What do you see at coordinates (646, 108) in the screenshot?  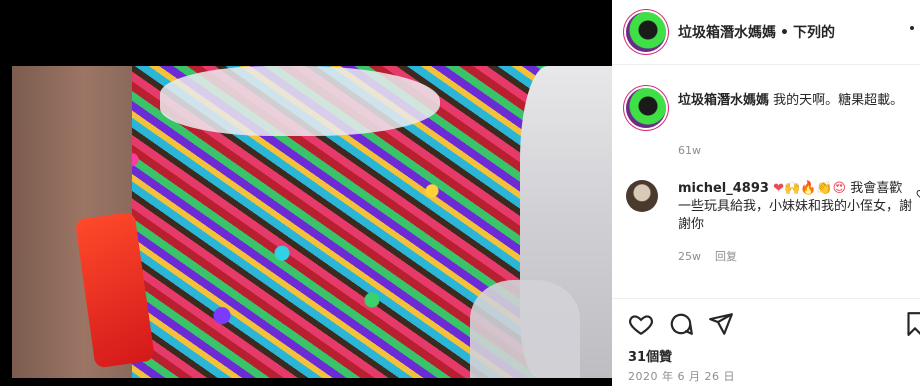 I see `caption-avatar` at bounding box center [646, 108].